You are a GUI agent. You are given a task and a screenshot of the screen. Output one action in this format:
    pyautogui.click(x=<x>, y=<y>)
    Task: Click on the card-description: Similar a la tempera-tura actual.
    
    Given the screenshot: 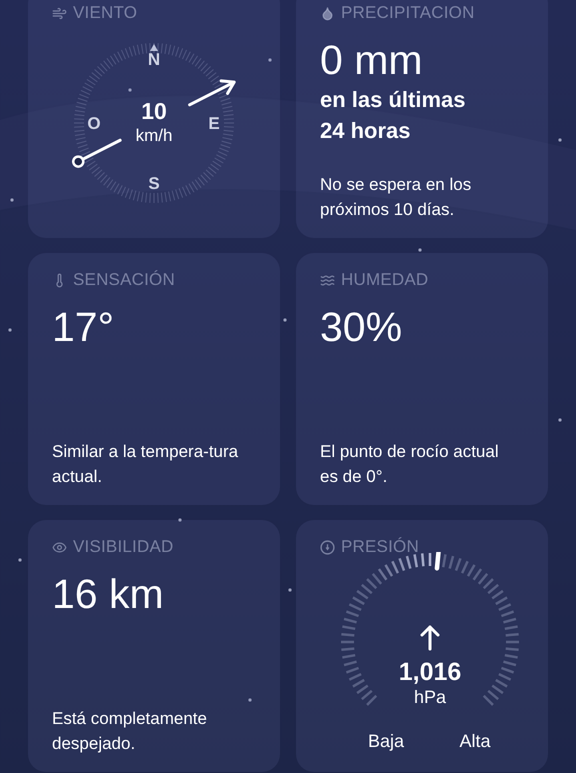 What is the action you would take?
    pyautogui.click(x=146, y=464)
    